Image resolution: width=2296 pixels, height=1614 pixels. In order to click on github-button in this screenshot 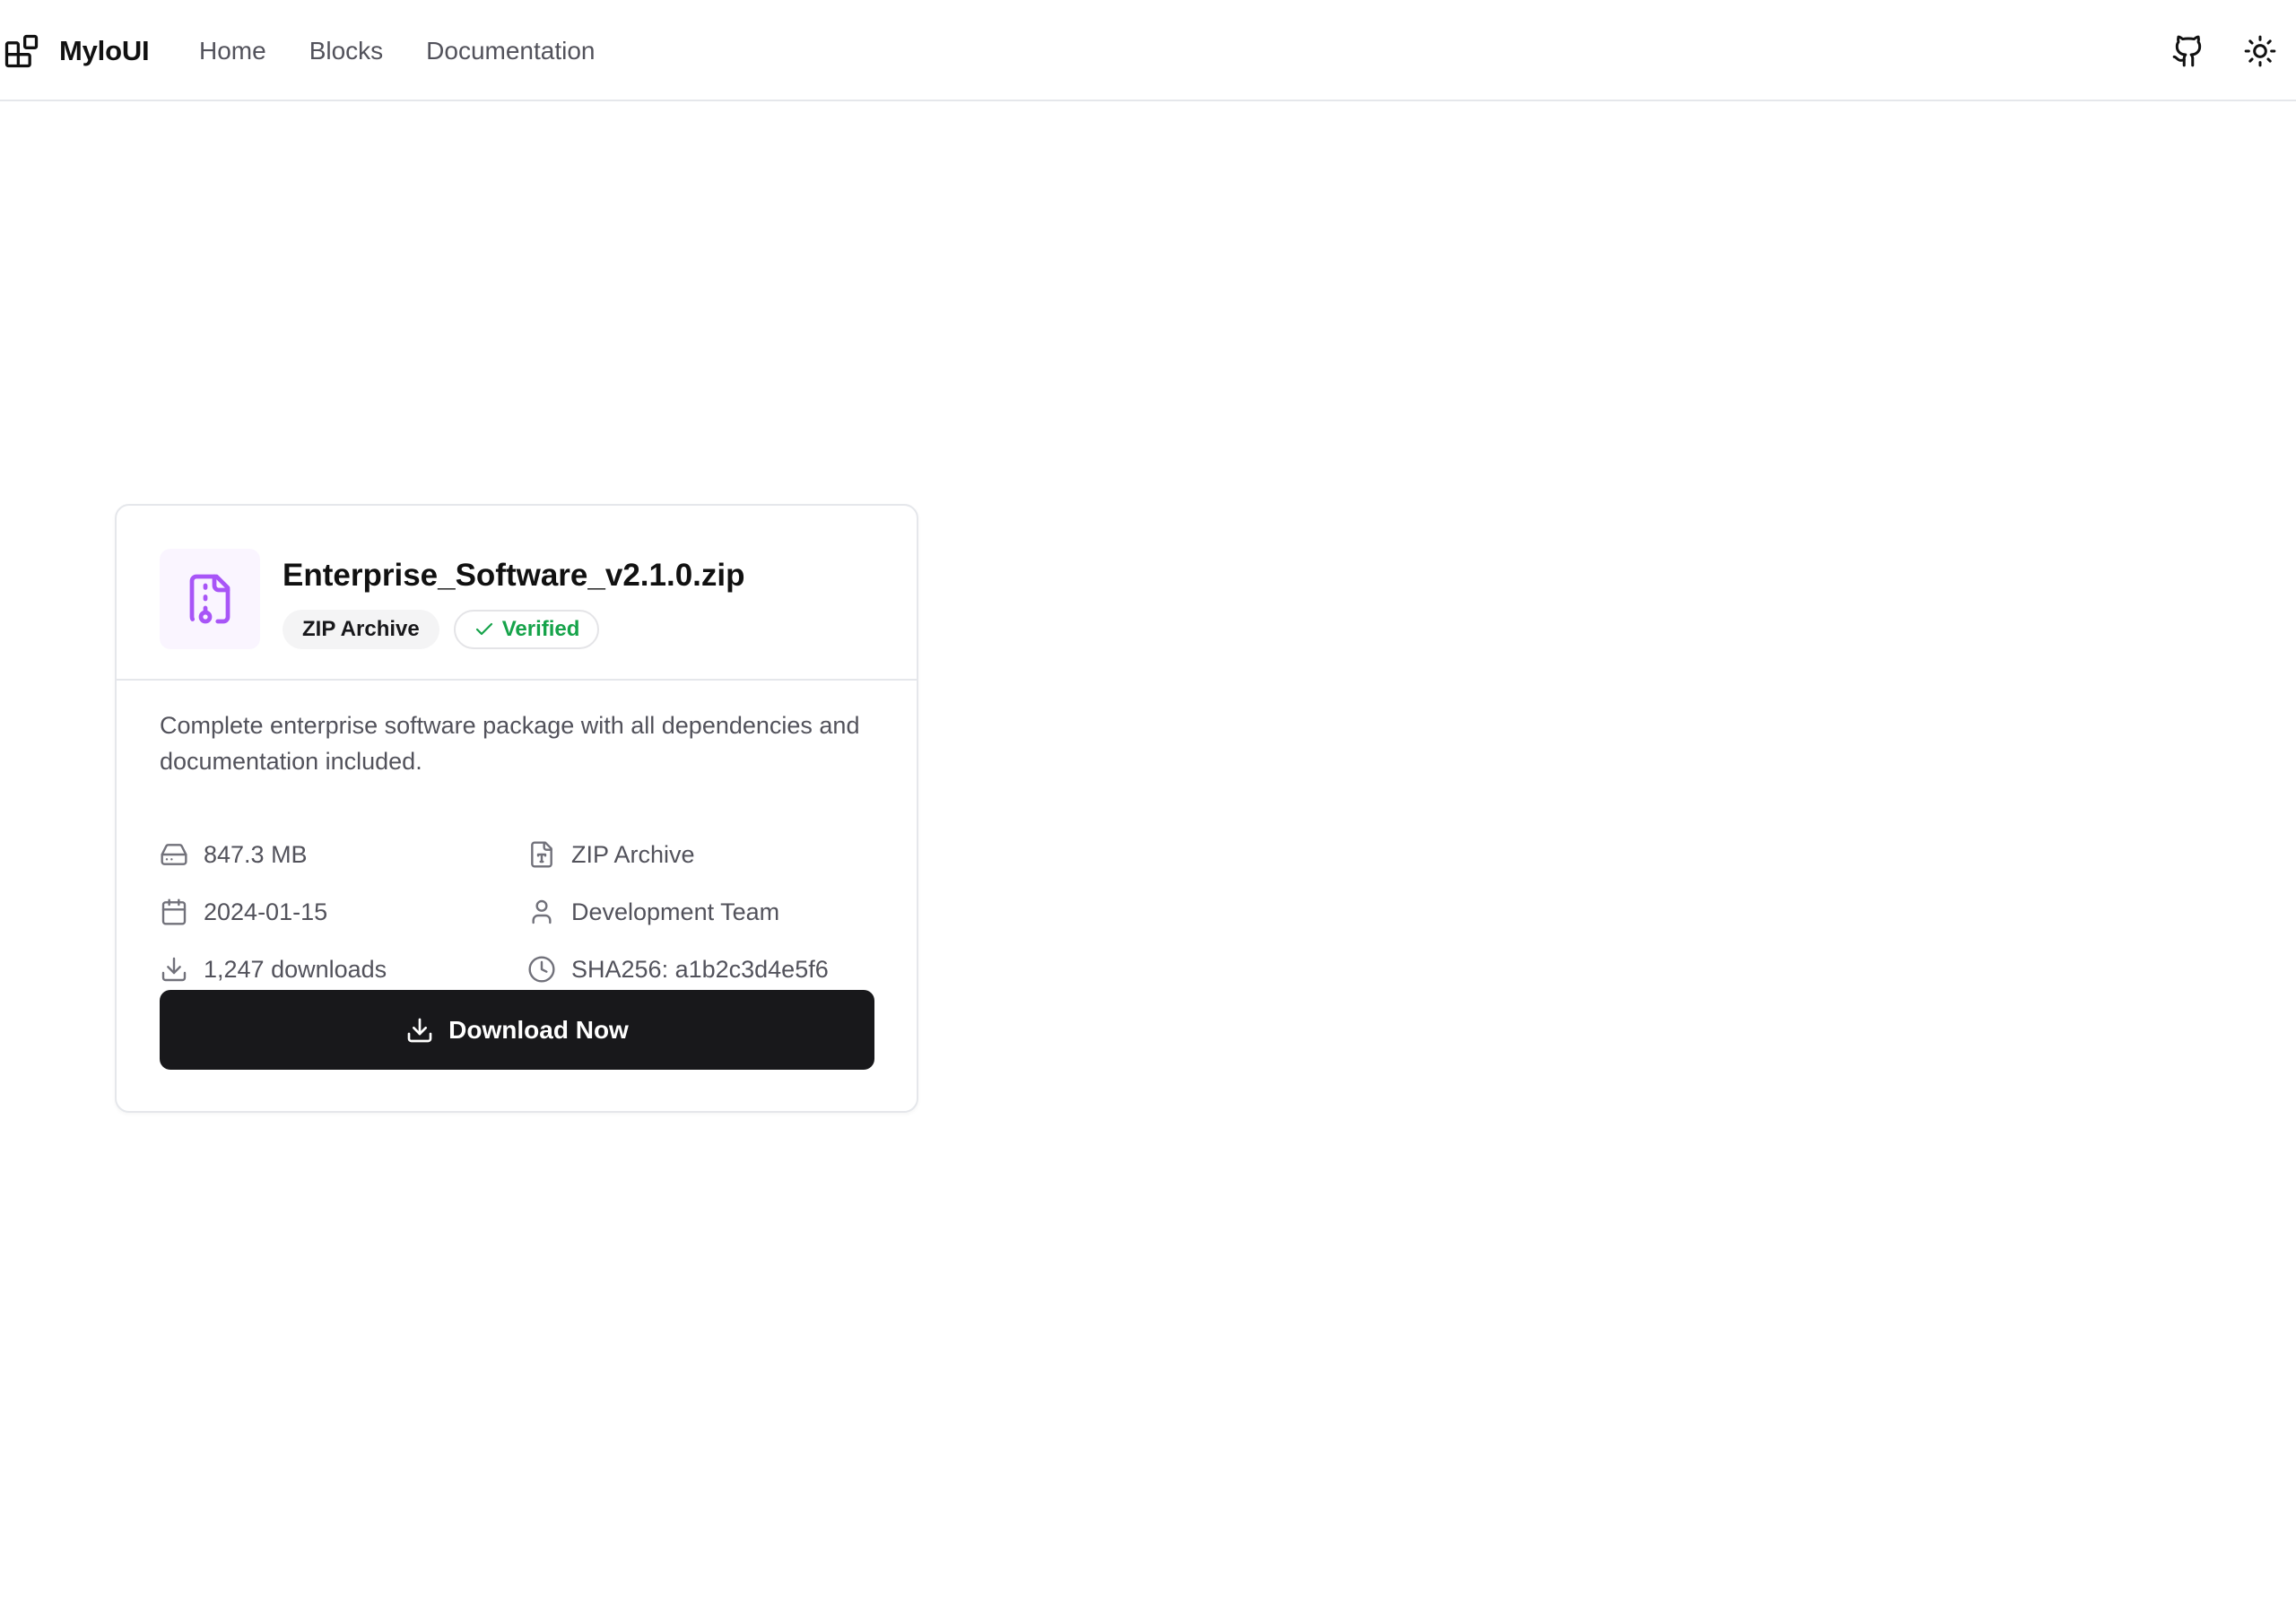, I will do `click(2188, 51)`.